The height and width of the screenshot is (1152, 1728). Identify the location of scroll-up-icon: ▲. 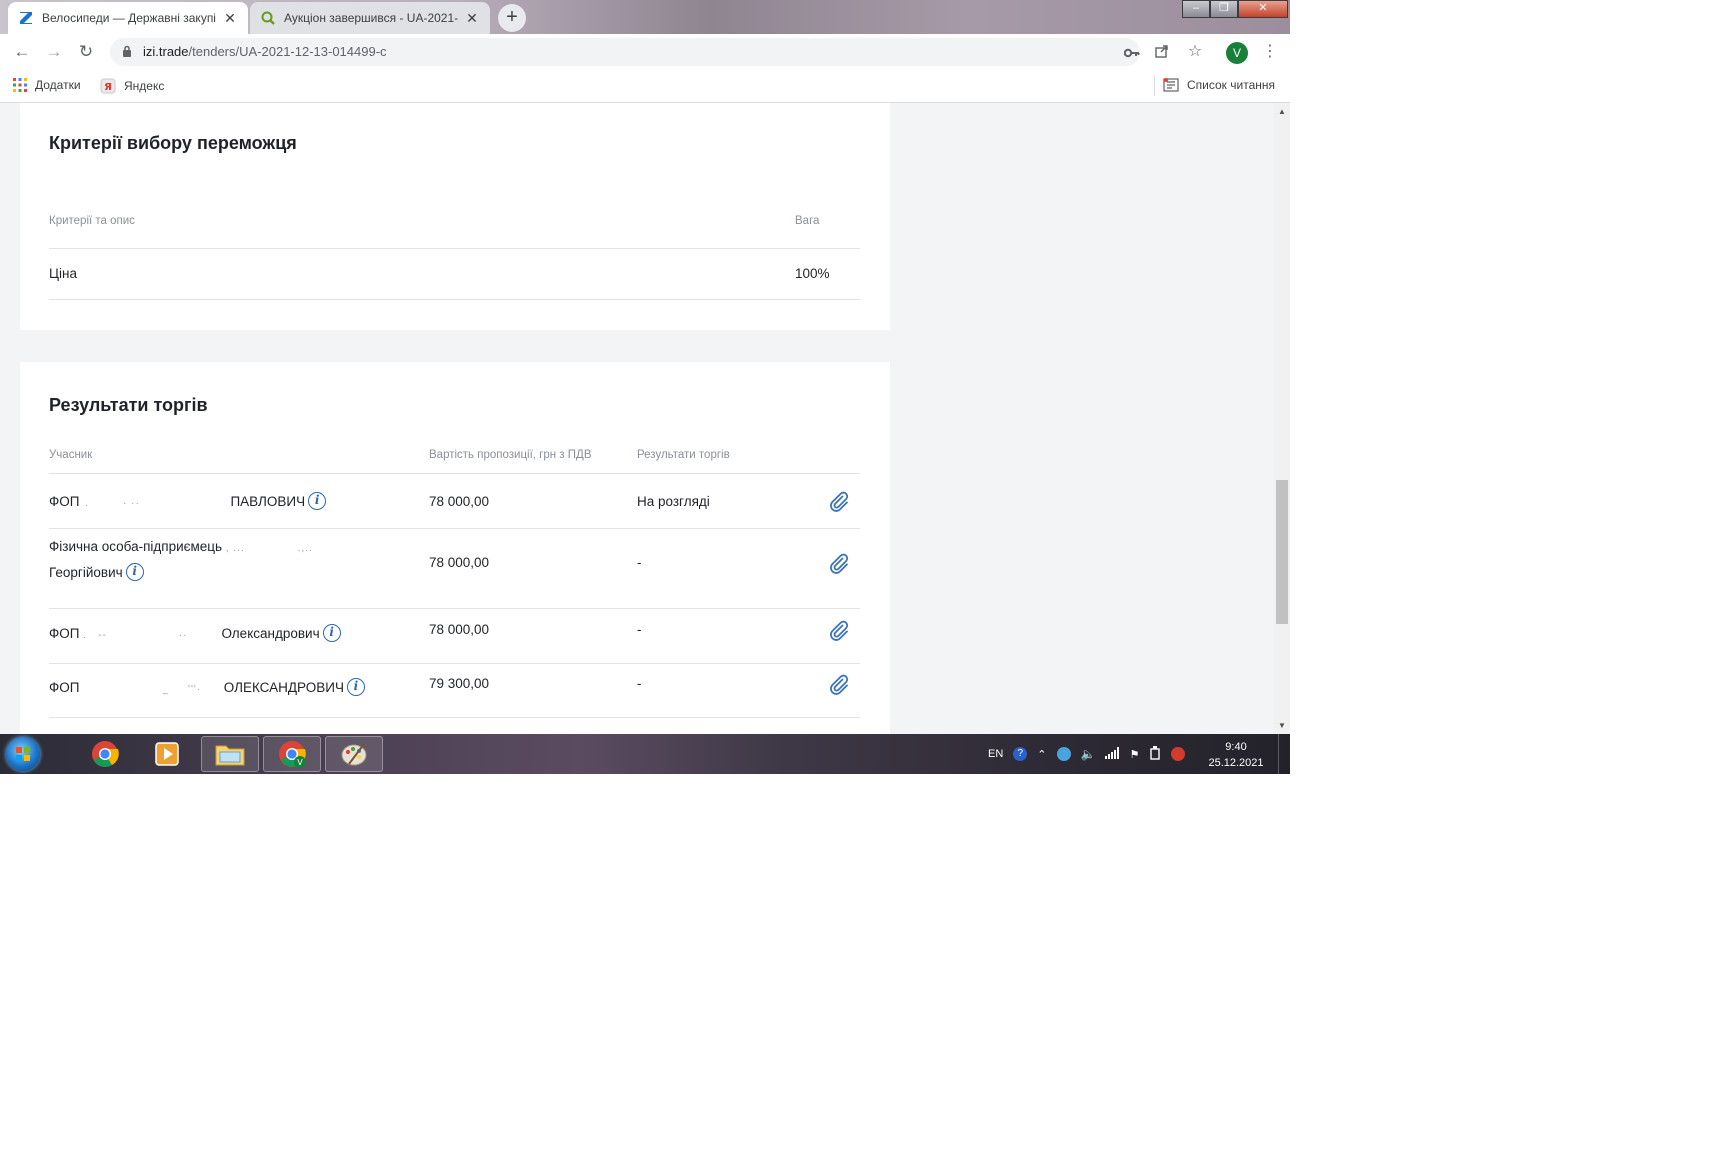
(1282, 111).